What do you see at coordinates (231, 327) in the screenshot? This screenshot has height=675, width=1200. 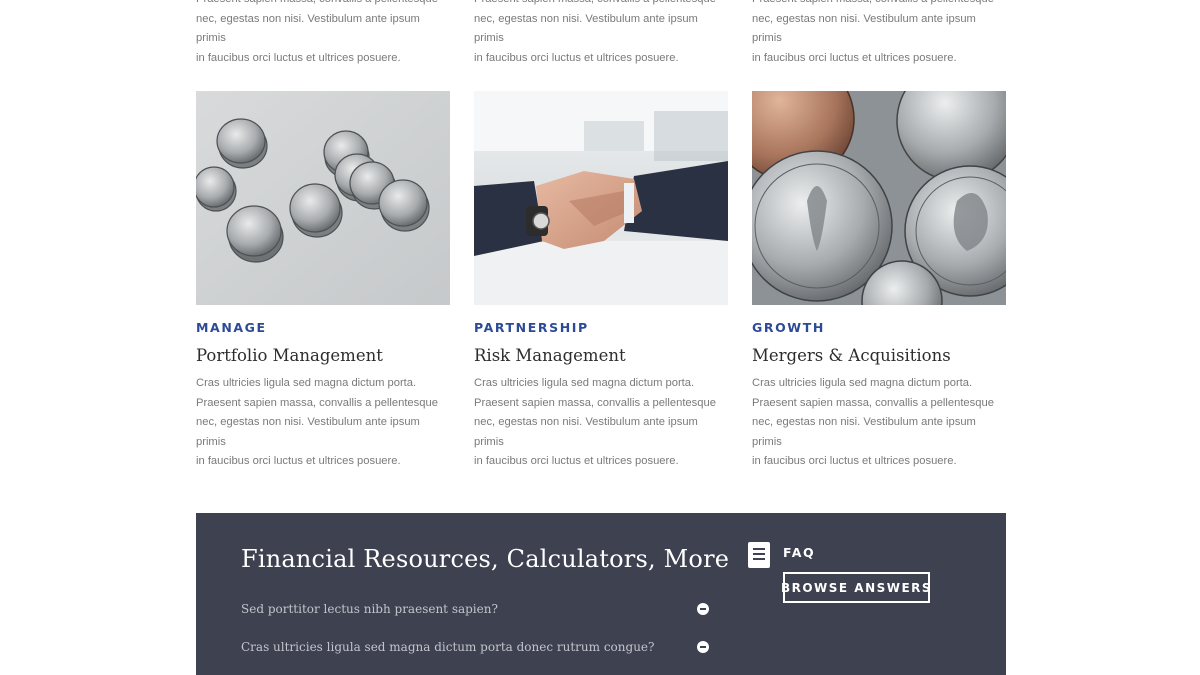 I see `card-category: MANAGE` at bounding box center [231, 327].